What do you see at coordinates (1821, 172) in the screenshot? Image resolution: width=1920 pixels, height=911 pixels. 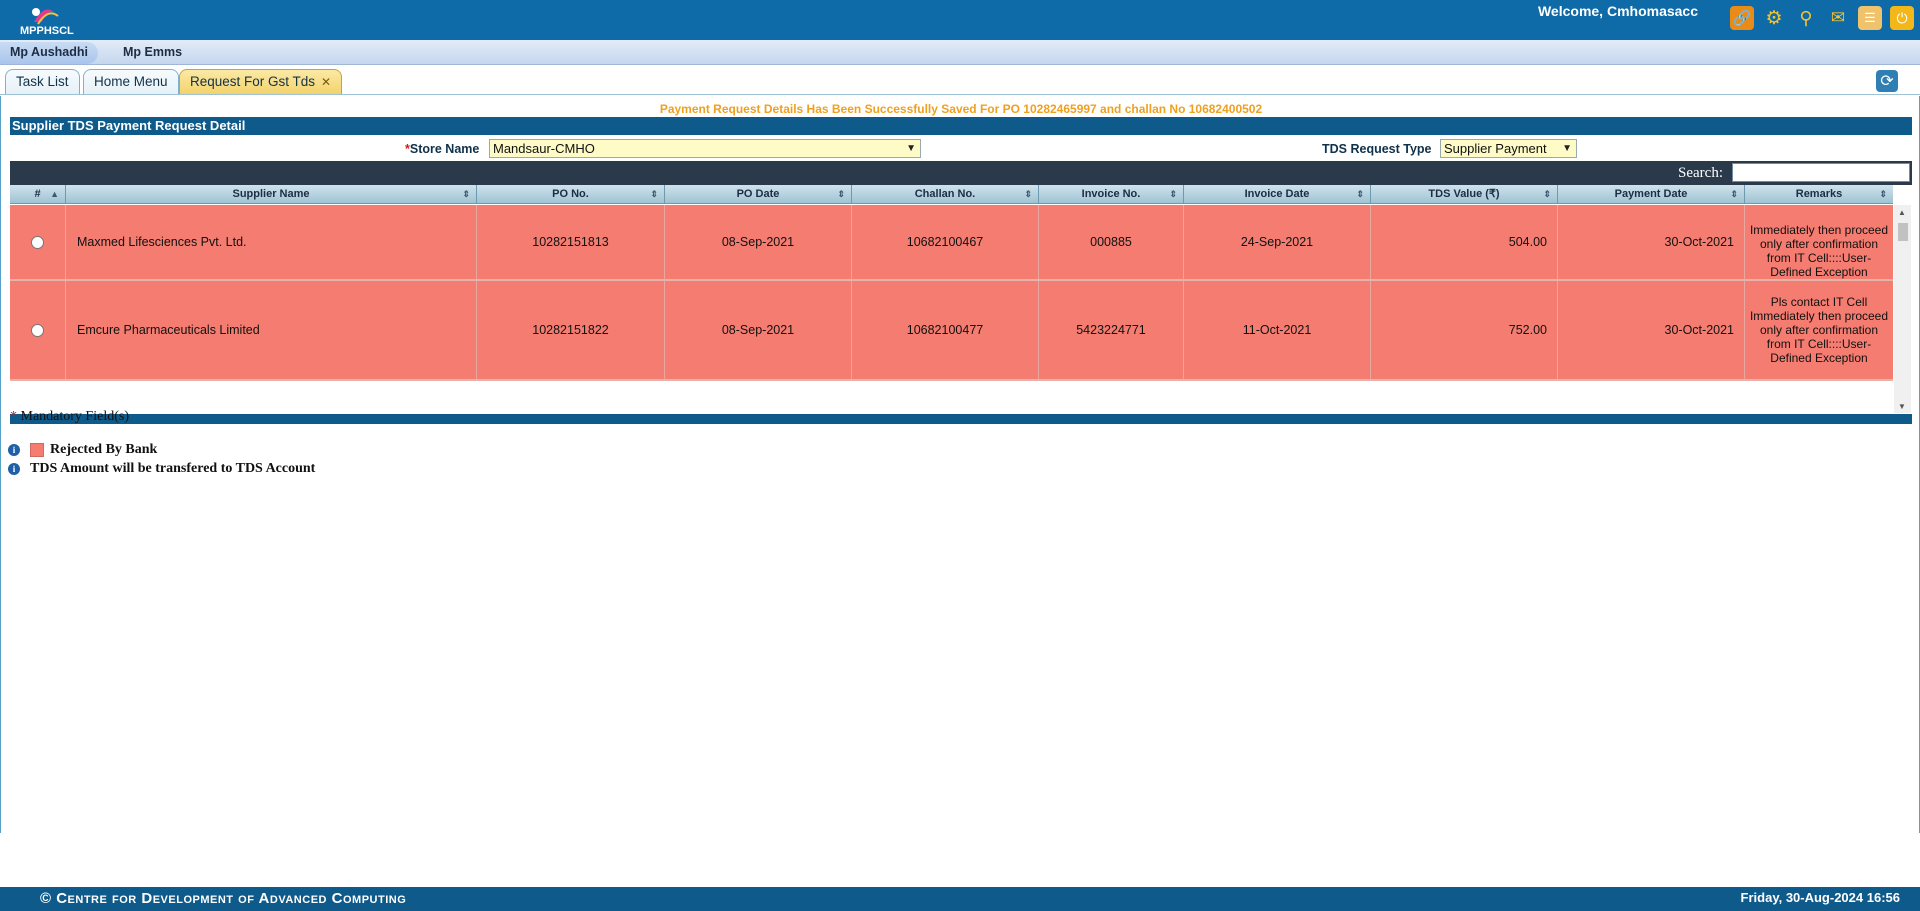 I see `search-input` at bounding box center [1821, 172].